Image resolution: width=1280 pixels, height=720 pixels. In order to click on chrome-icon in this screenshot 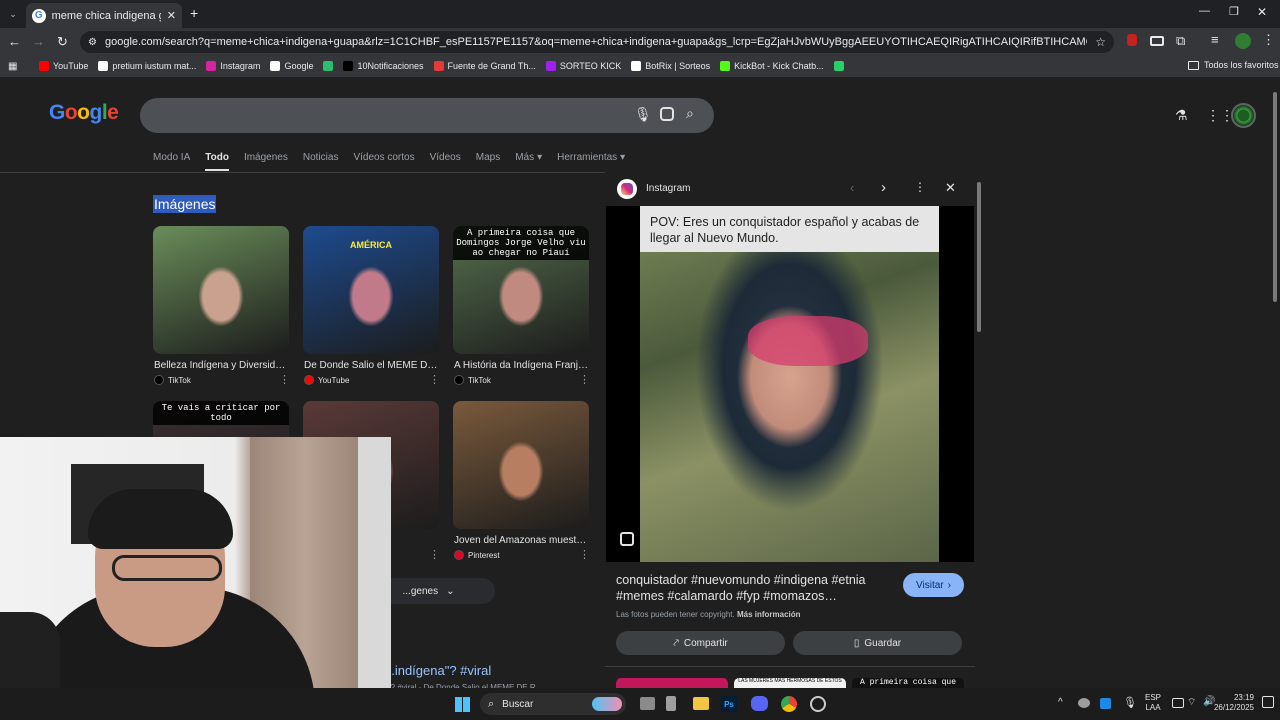, I will do `click(789, 704)`.